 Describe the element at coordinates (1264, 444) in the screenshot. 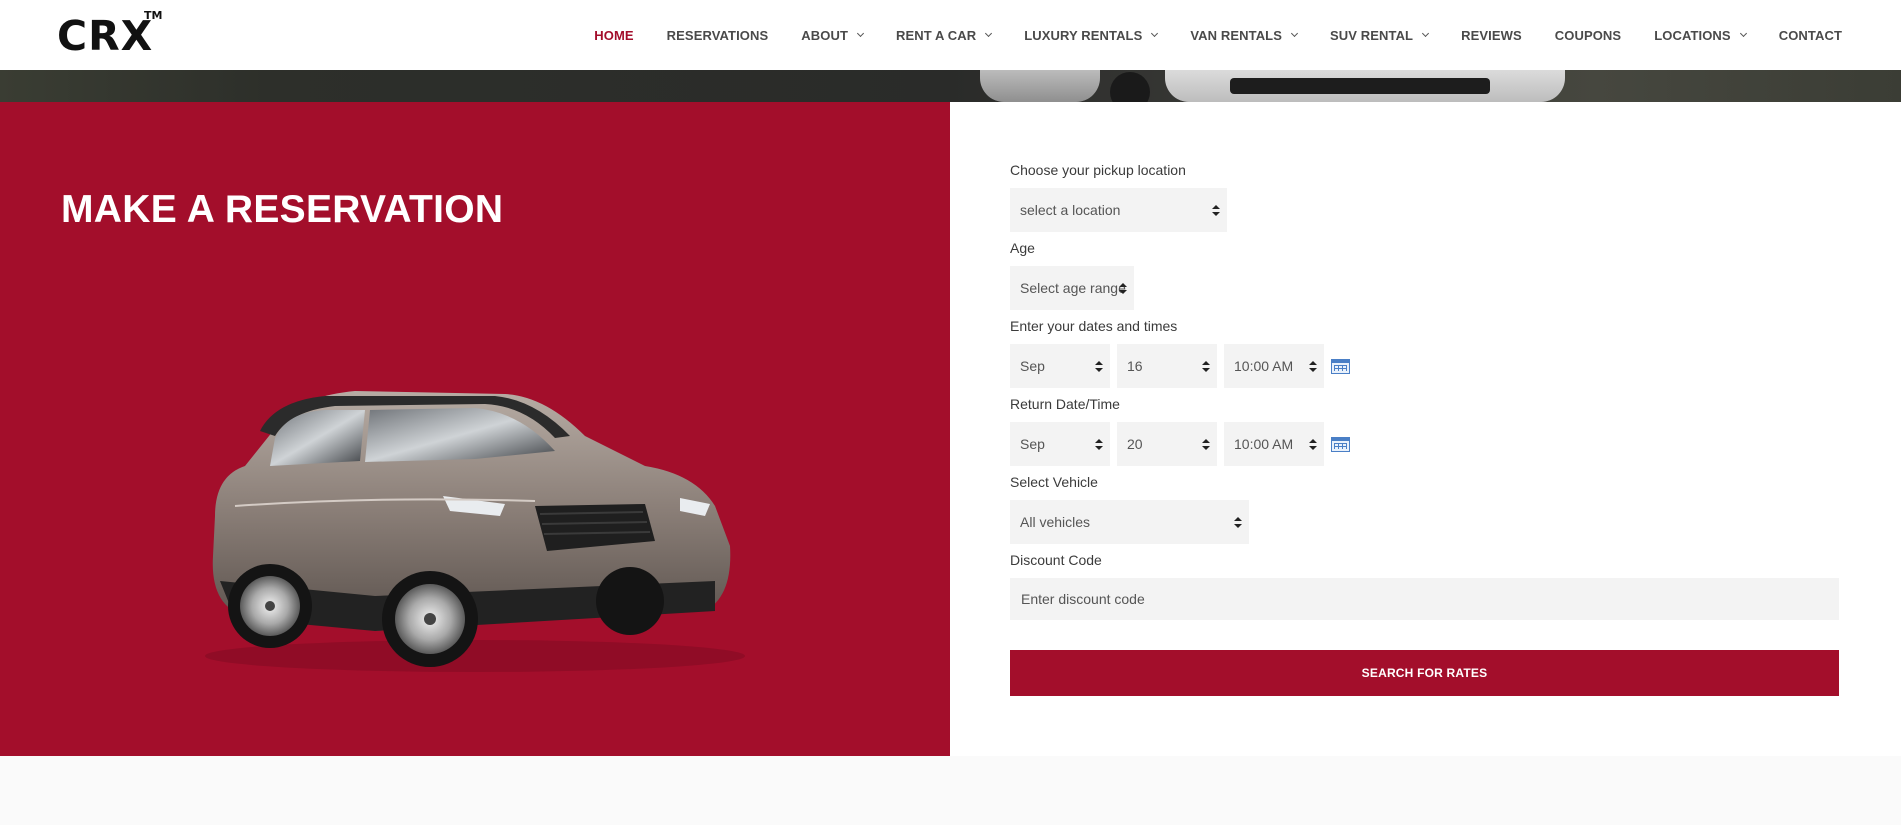

I see `return-time-value: 10:00 AM` at that location.